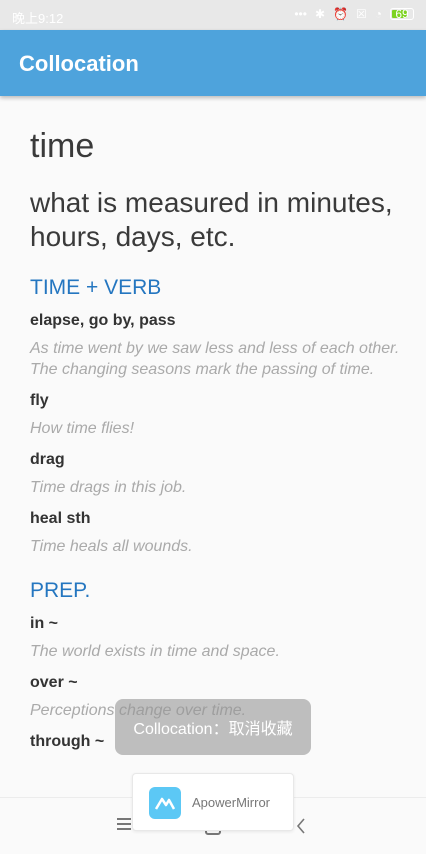  Describe the element at coordinates (165, 803) in the screenshot. I see `apowermirror-logo-icon` at that location.